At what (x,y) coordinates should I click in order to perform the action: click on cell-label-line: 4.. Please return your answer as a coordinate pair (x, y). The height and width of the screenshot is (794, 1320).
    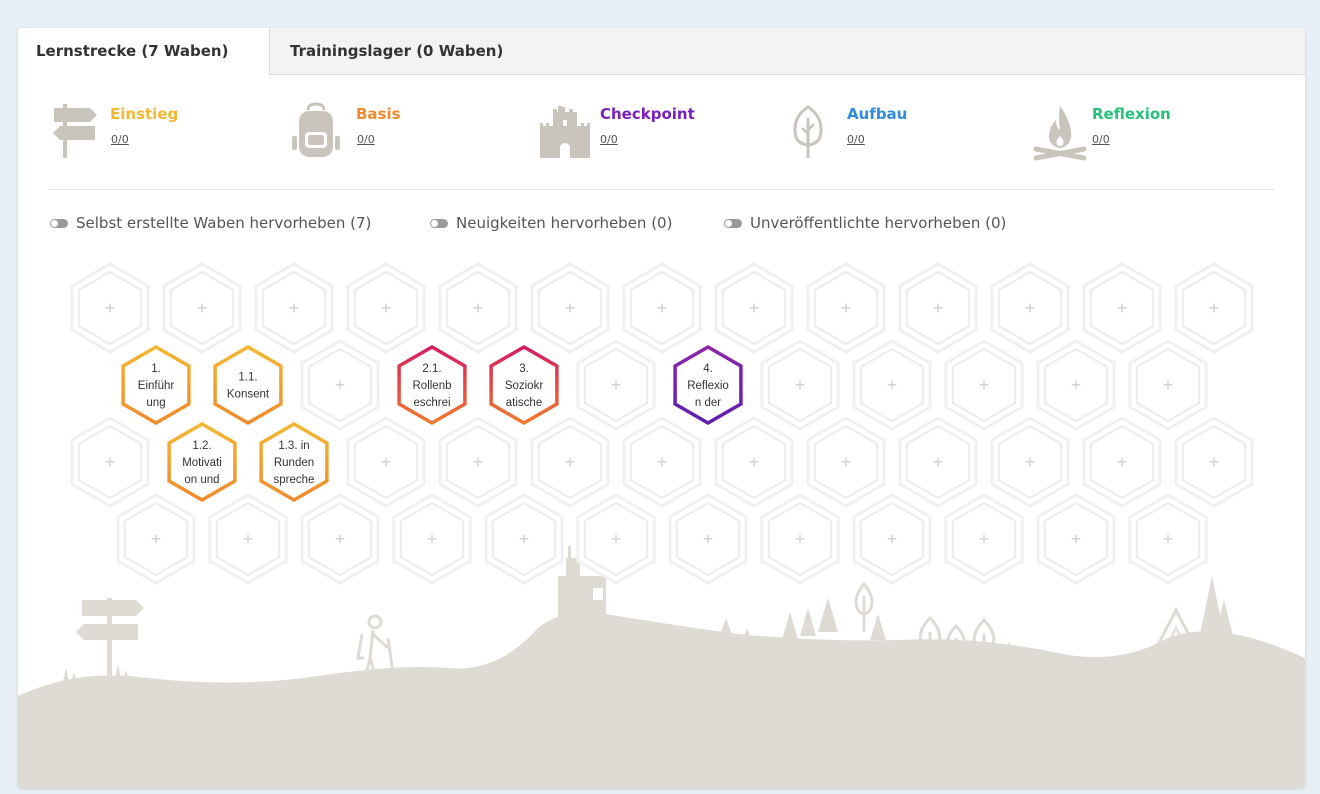
    Looking at the image, I should click on (708, 369).